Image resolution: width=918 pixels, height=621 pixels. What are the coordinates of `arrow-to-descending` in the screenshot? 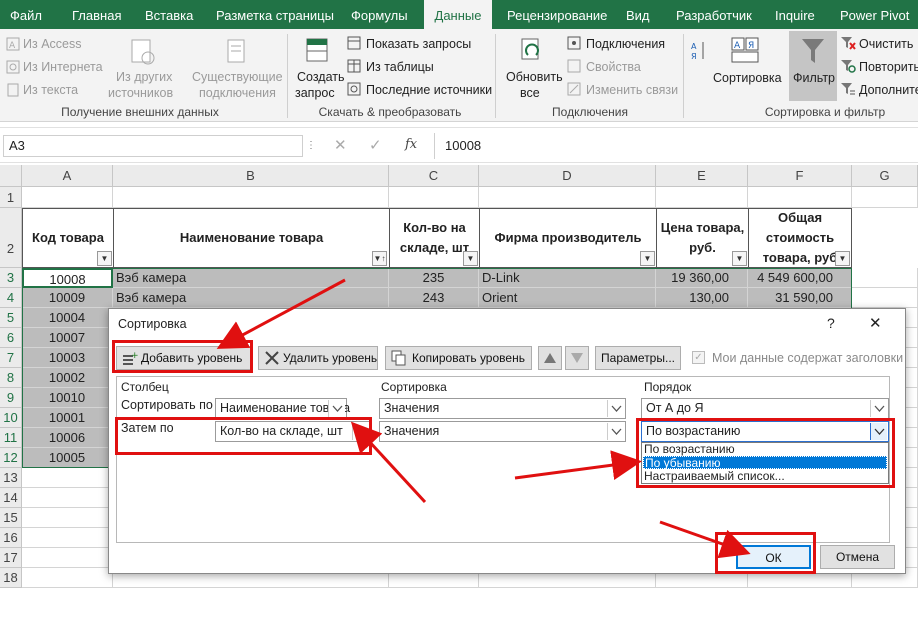 It's located at (578, 465).